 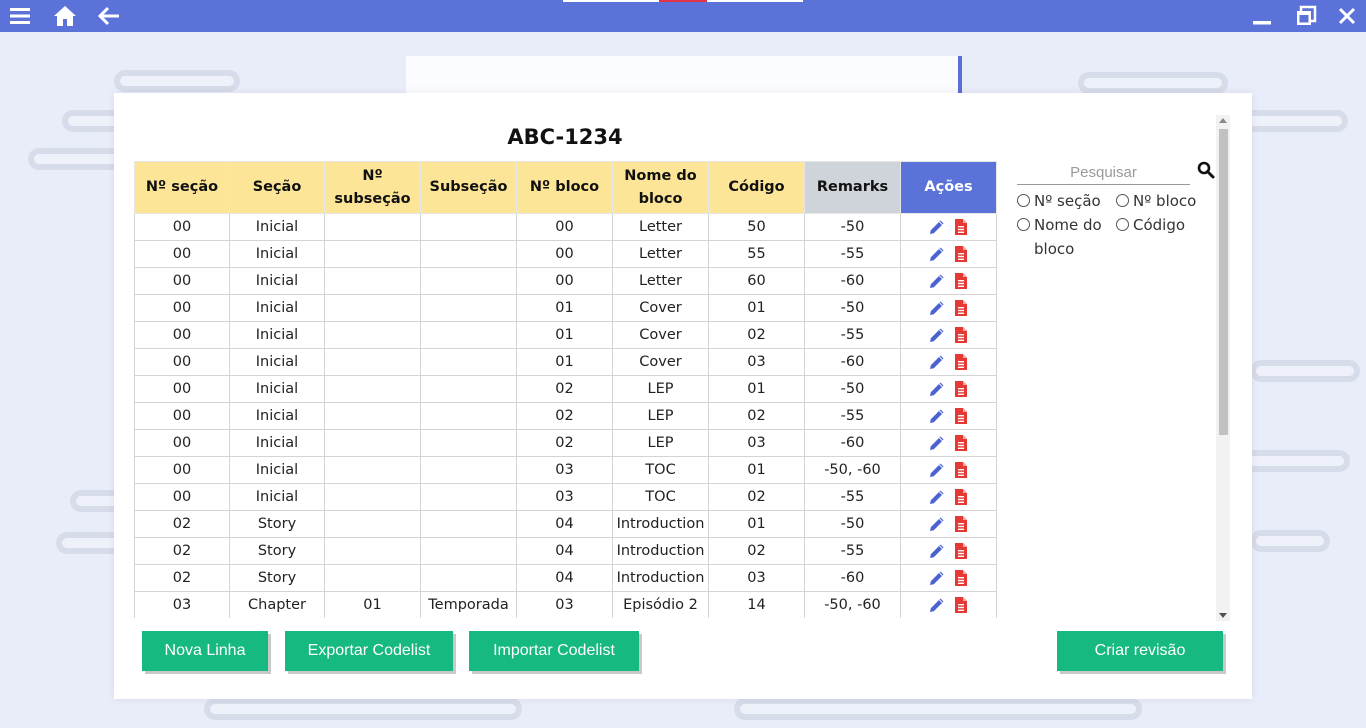 What do you see at coordinates (660, 227) in the screenshot?
I see `cell-nome-bloco: Letter` at bounding box center [660, 227].